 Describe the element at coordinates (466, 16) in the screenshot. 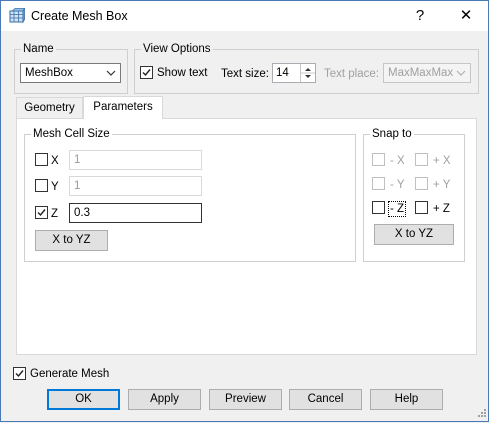

I see `close-button: ✕` at that location.